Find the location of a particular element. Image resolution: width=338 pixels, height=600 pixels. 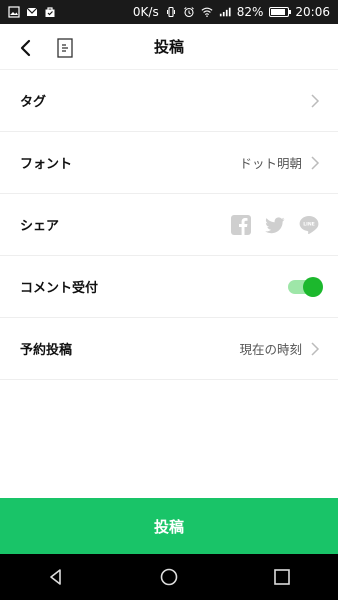

toggle-knob is located at coordinates (313, 286).